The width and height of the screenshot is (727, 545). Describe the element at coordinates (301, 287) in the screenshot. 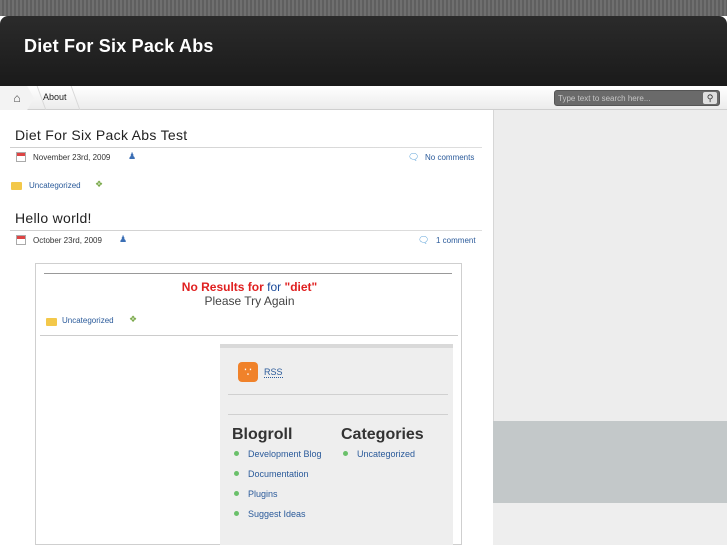

I see `search-query: "diet"` at that location.